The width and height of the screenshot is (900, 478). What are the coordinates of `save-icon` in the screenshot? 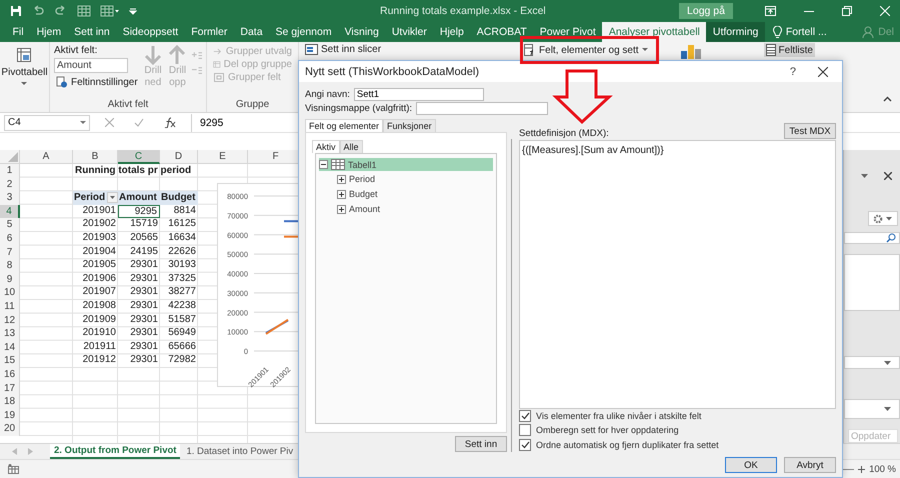 It's located at (16, 11).